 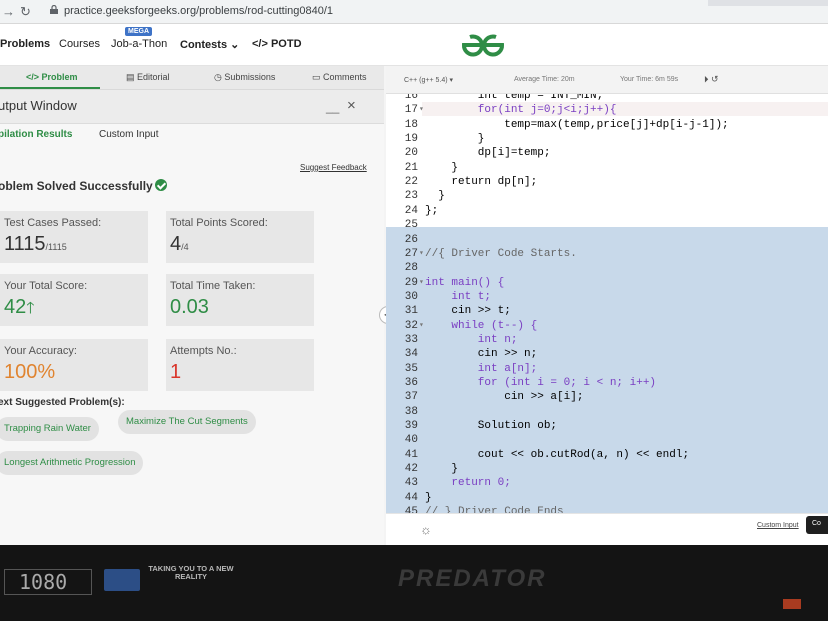 What do you see at coordinates (607, 498) in the screenshot?
I see `code-line: 44}` at bounding box center [607, 498].